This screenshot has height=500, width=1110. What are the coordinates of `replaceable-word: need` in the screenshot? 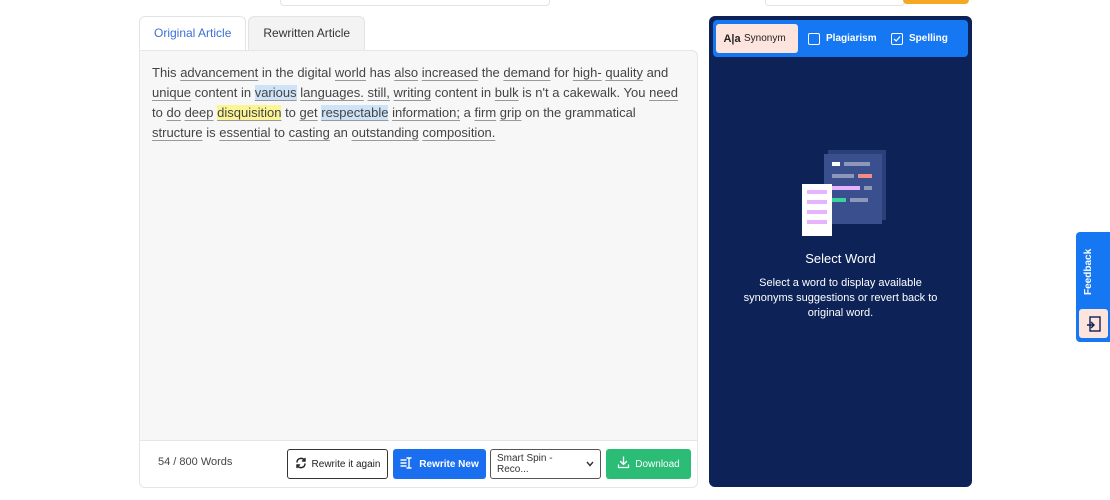 It's located at (663, 92).